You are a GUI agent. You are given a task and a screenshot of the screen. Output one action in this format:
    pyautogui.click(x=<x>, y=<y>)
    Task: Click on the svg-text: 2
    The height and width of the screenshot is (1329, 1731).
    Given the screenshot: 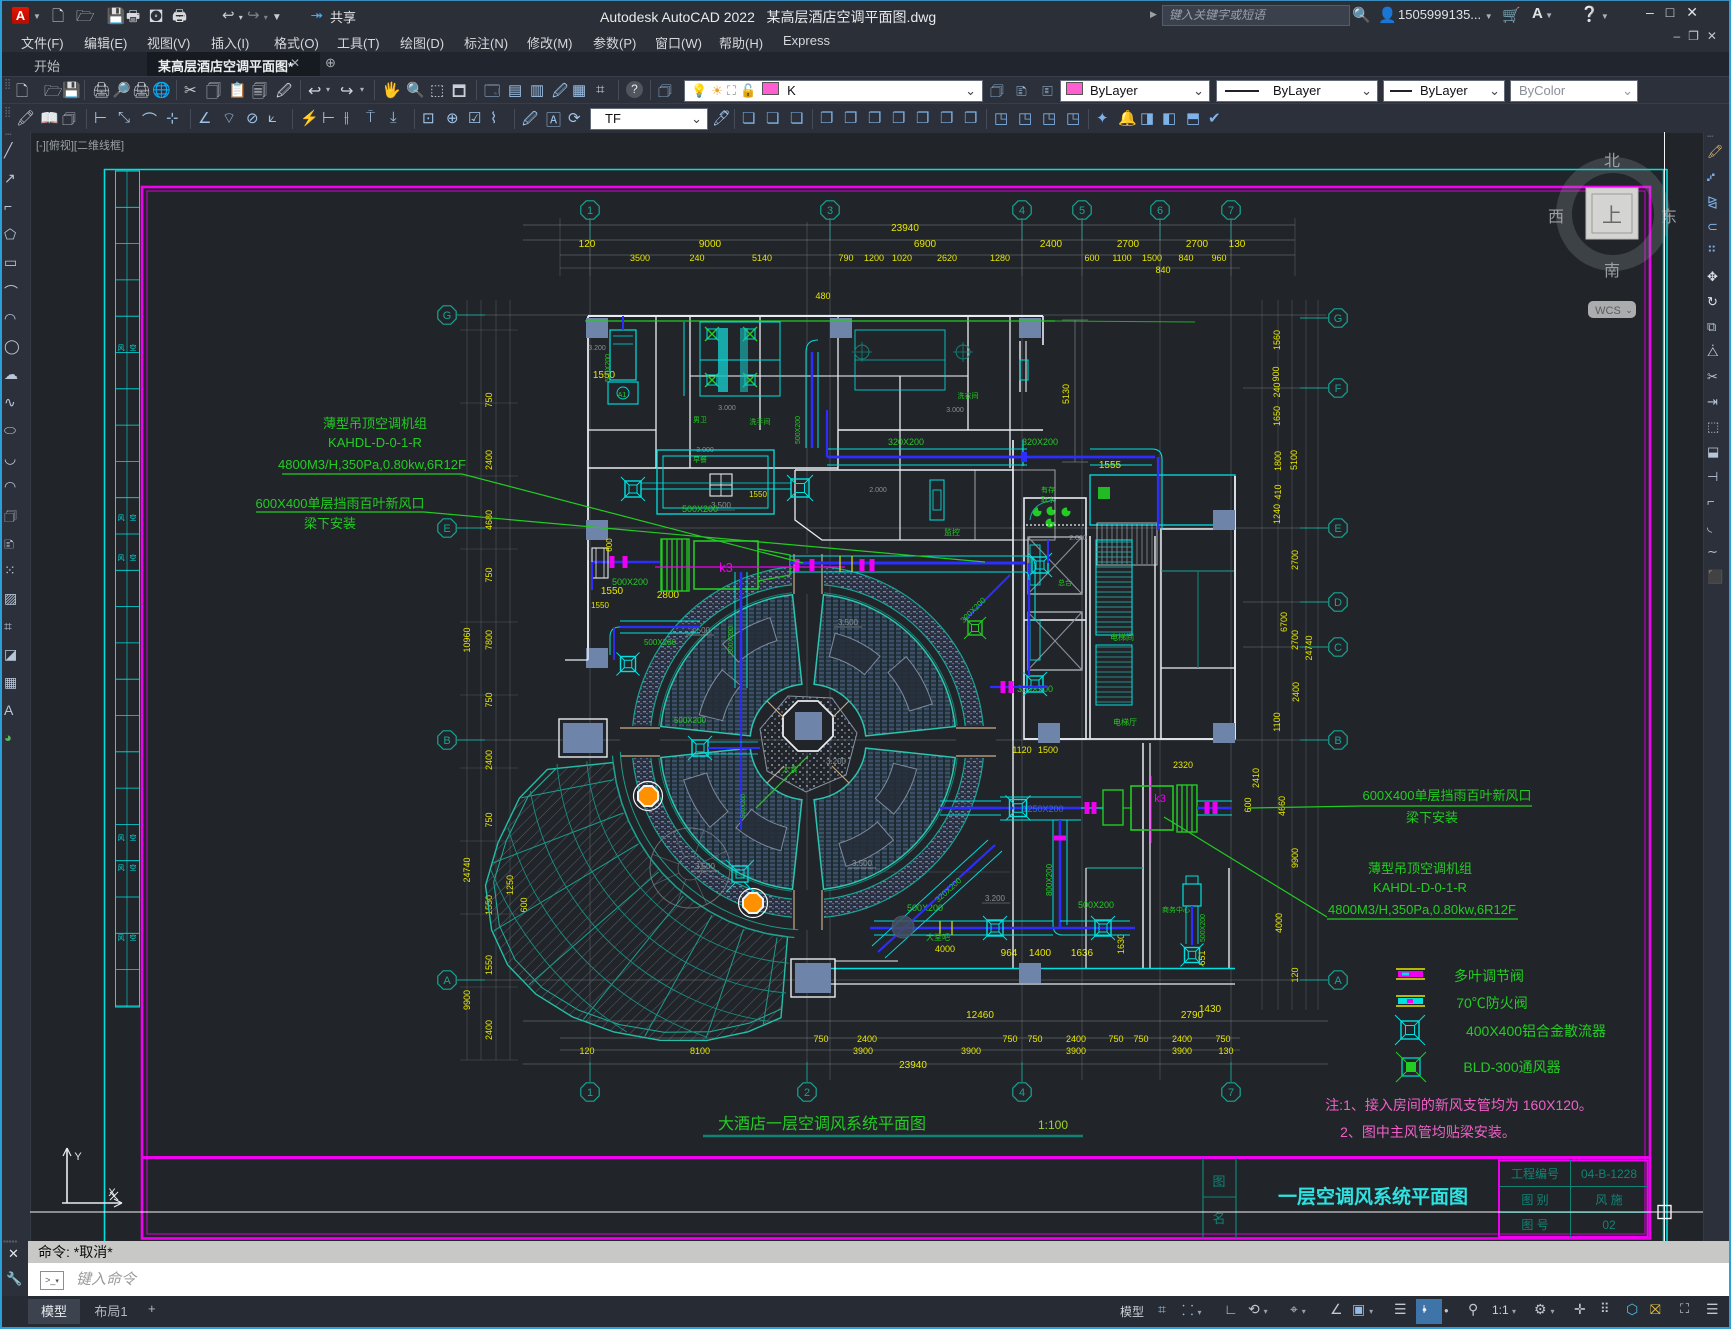 What is the action you would take?
    pyautogui.click(x=807, y=1093)
    